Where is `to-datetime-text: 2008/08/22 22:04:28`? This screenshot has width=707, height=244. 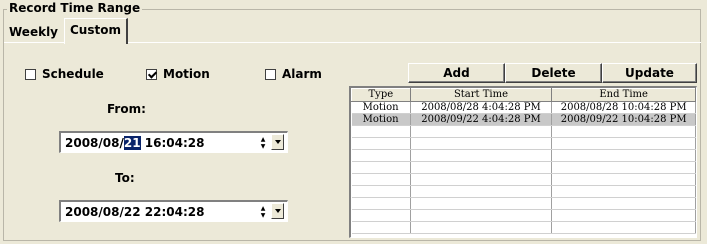 to-datetime-text: 2008/08/22 22:04:28 is located at coordinates (135, 211).